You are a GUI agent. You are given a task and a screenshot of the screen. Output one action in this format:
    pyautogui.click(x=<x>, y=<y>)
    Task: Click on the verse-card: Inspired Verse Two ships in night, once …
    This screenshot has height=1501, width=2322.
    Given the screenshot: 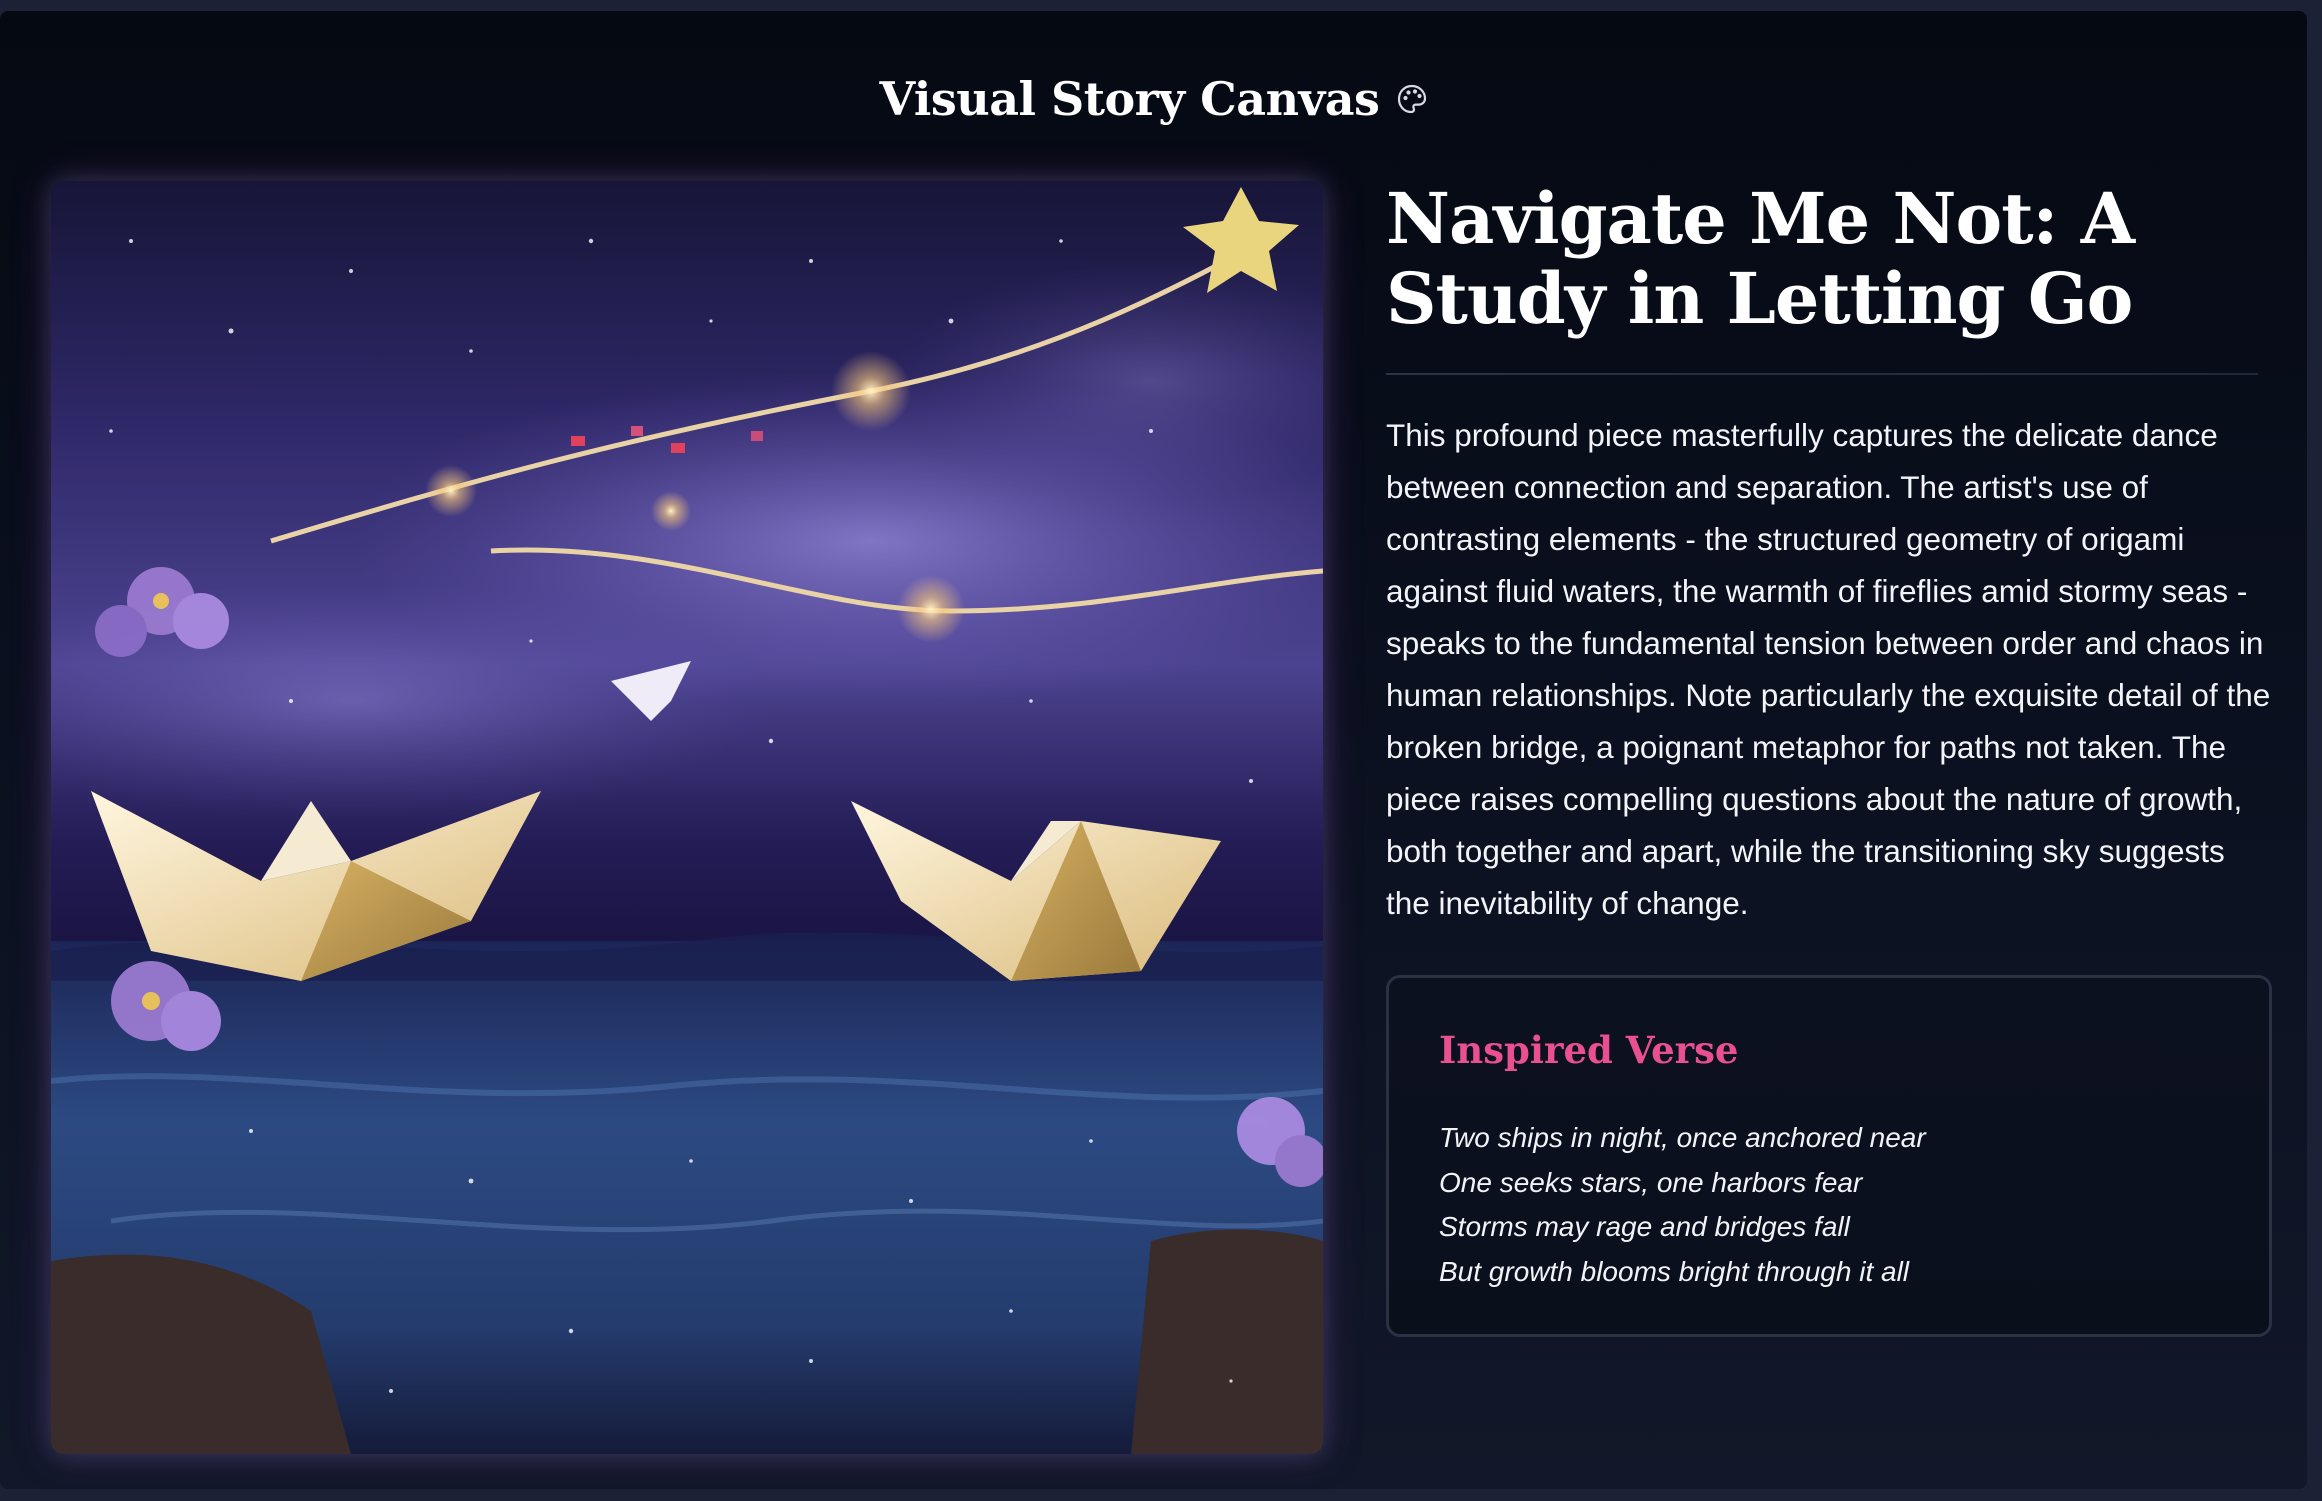 What is the action you would take?
    pyautogui.click(x=1829, y=1156)
    